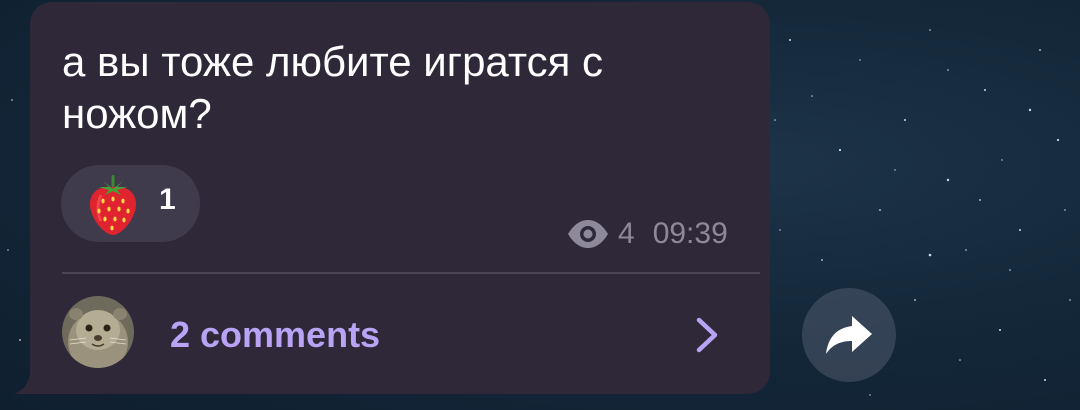  I want to click on message-time: 09:39, so click(690, 233).